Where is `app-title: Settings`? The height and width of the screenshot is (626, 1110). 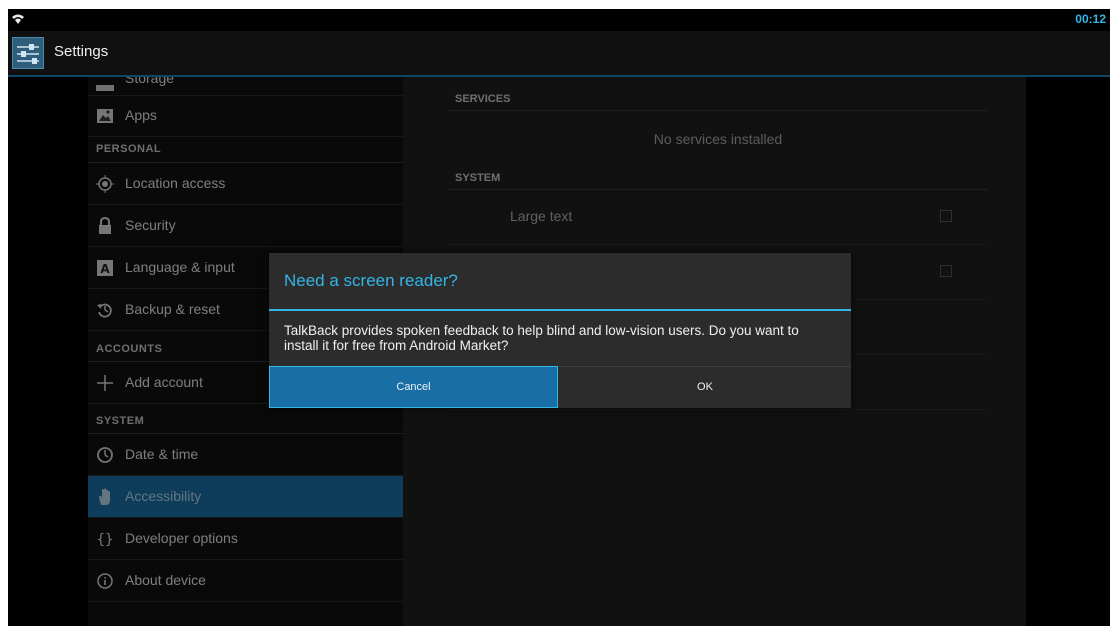
app-title: Settings is located at coordinates (81, 51).